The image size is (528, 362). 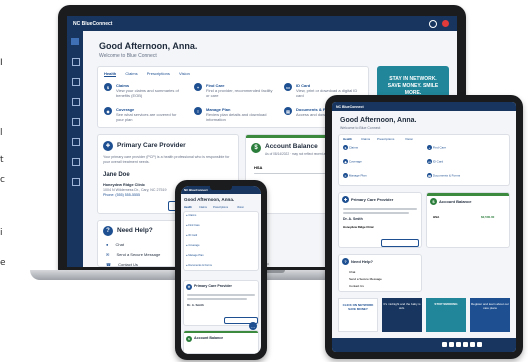 What do you see at coordinates (262, 23) in the screenshot?
I see `top-nav: NC BlueConnect` at bounding box center [262, 23].